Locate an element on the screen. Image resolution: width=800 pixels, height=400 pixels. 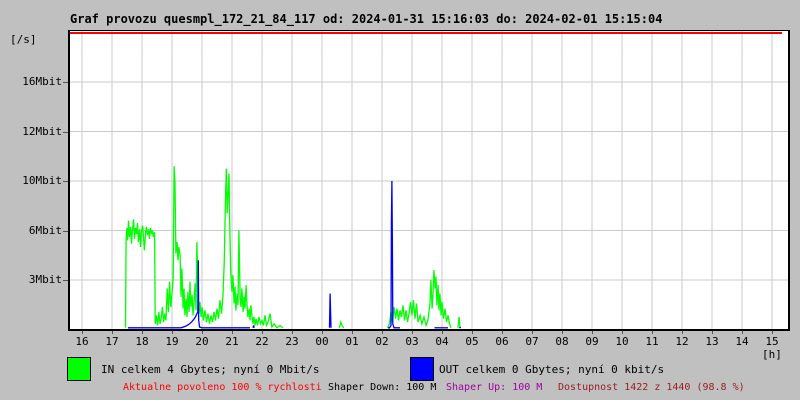
x-tick-label: 22 is located at coordinates (262, 341).